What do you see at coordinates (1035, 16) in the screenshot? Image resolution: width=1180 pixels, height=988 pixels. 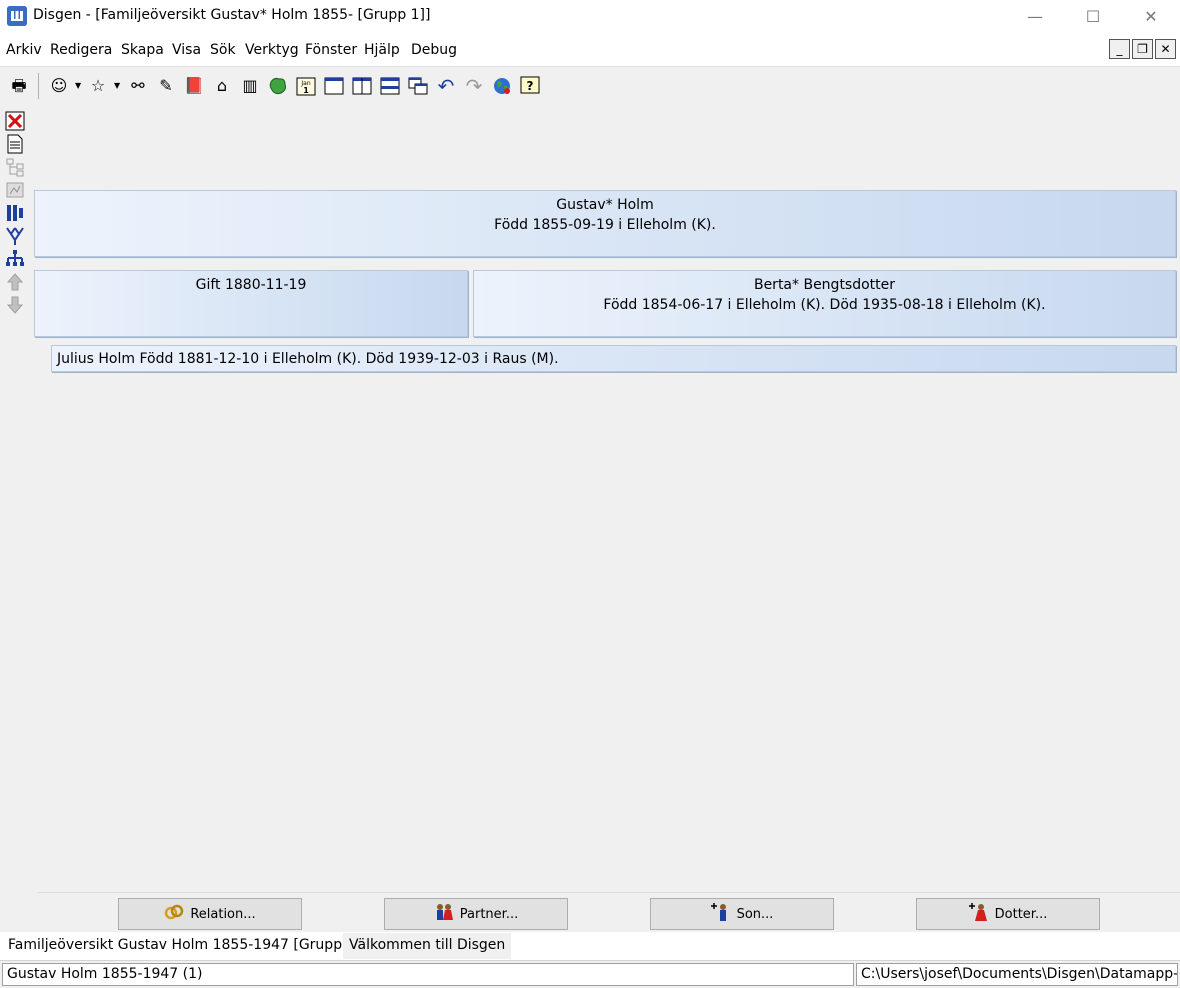 I see `minimize-button: —` at bounding box center [1035, 16].